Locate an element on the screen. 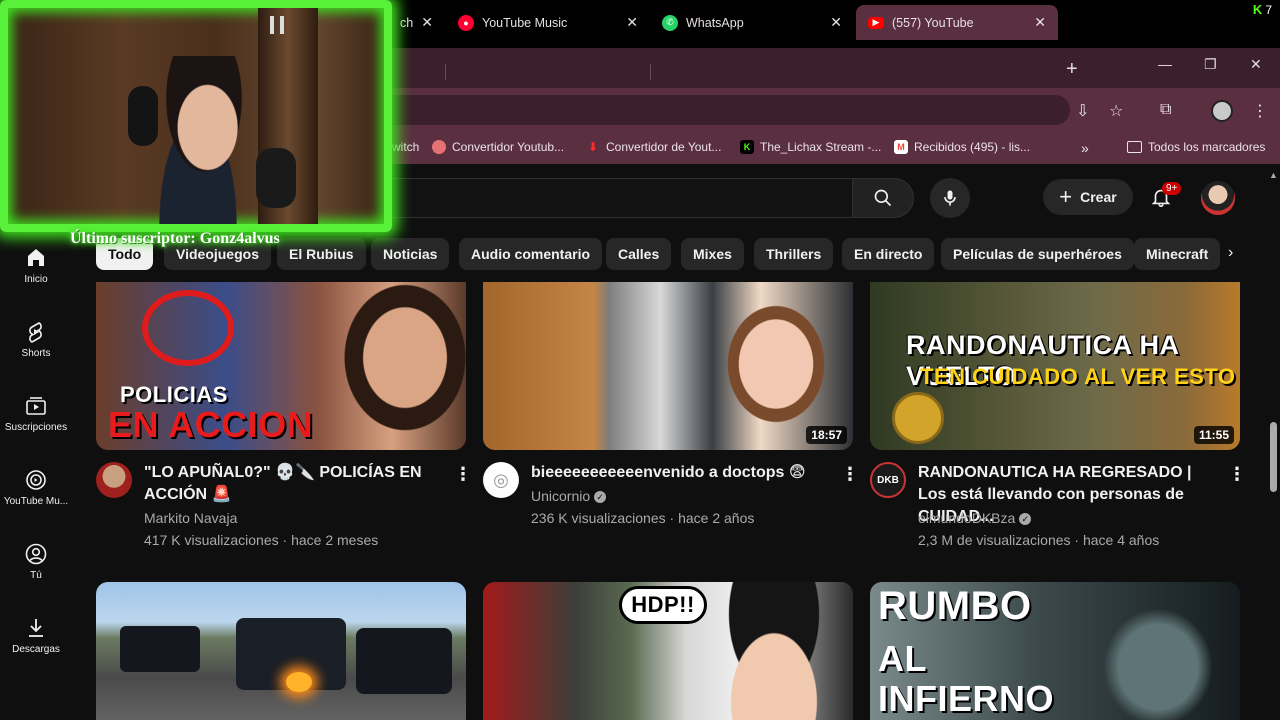 This screenshot has width=1280, height=720. microphone-shape is located at coordinates (276, 178).